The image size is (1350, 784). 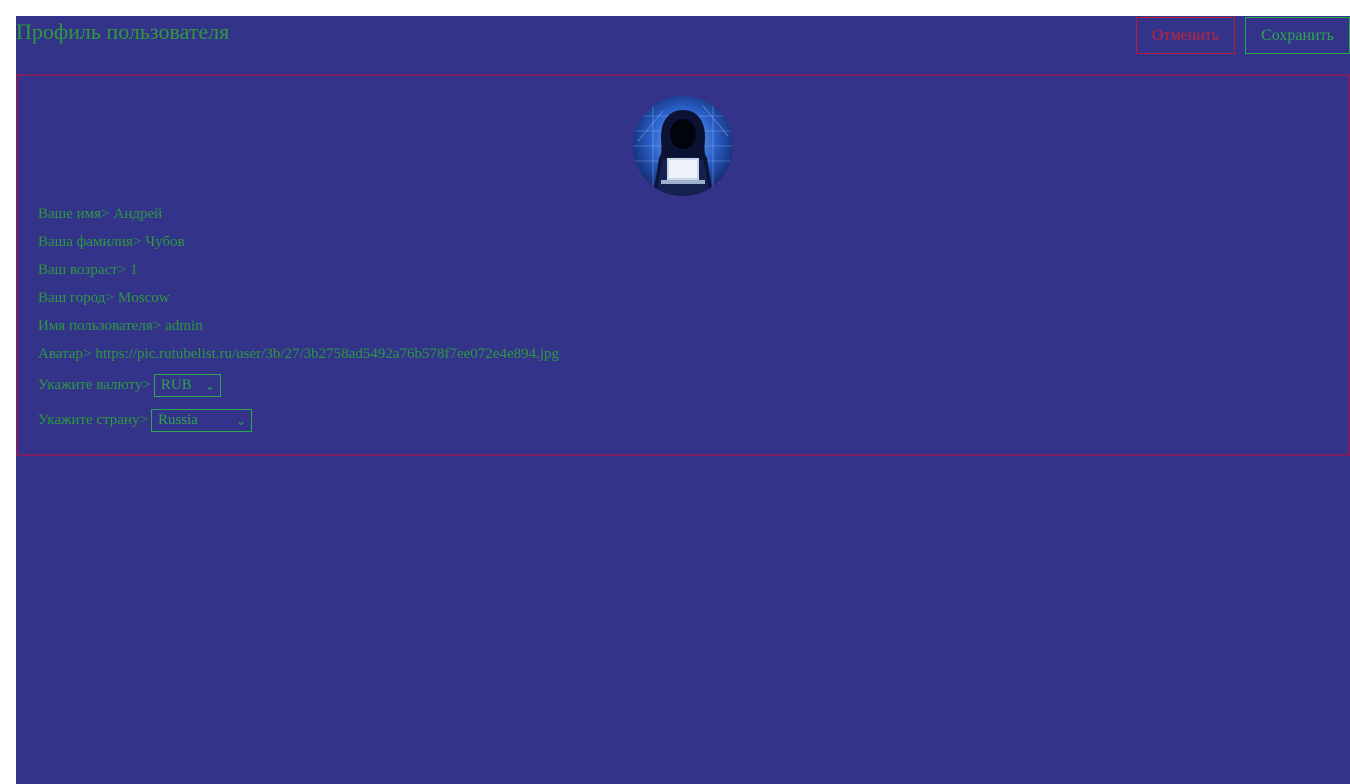 I want to click on save-button: Сохранить, so click(x=1297, y=35).